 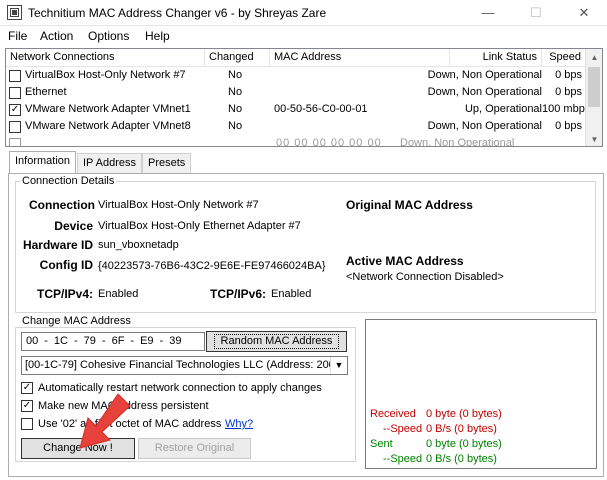 I want to click on tx-speed-value: 0 B/s (0 bytes), so click(x=461, y=459).